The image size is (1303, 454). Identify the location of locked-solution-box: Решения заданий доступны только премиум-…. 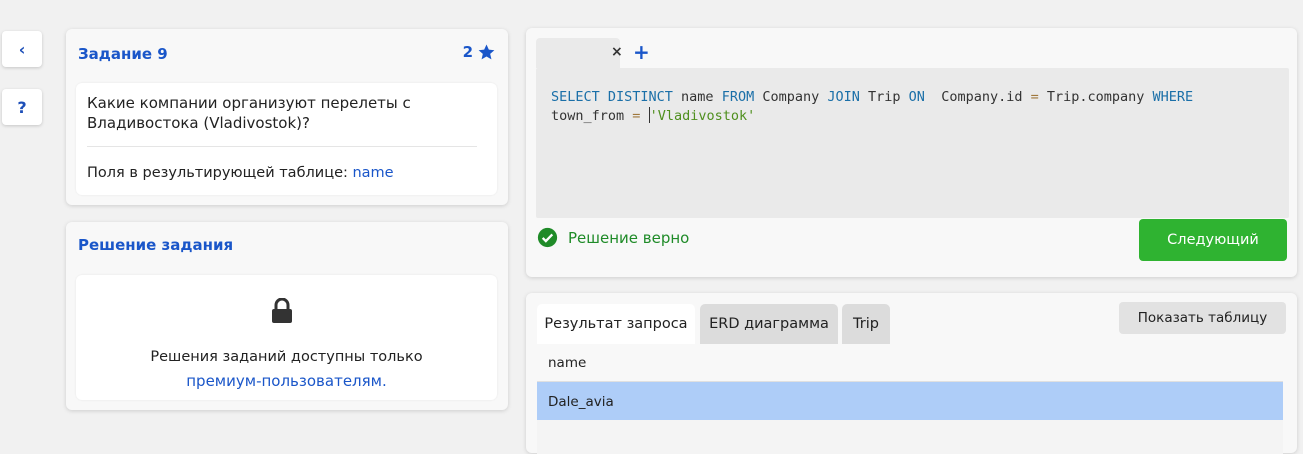
(286, 337).